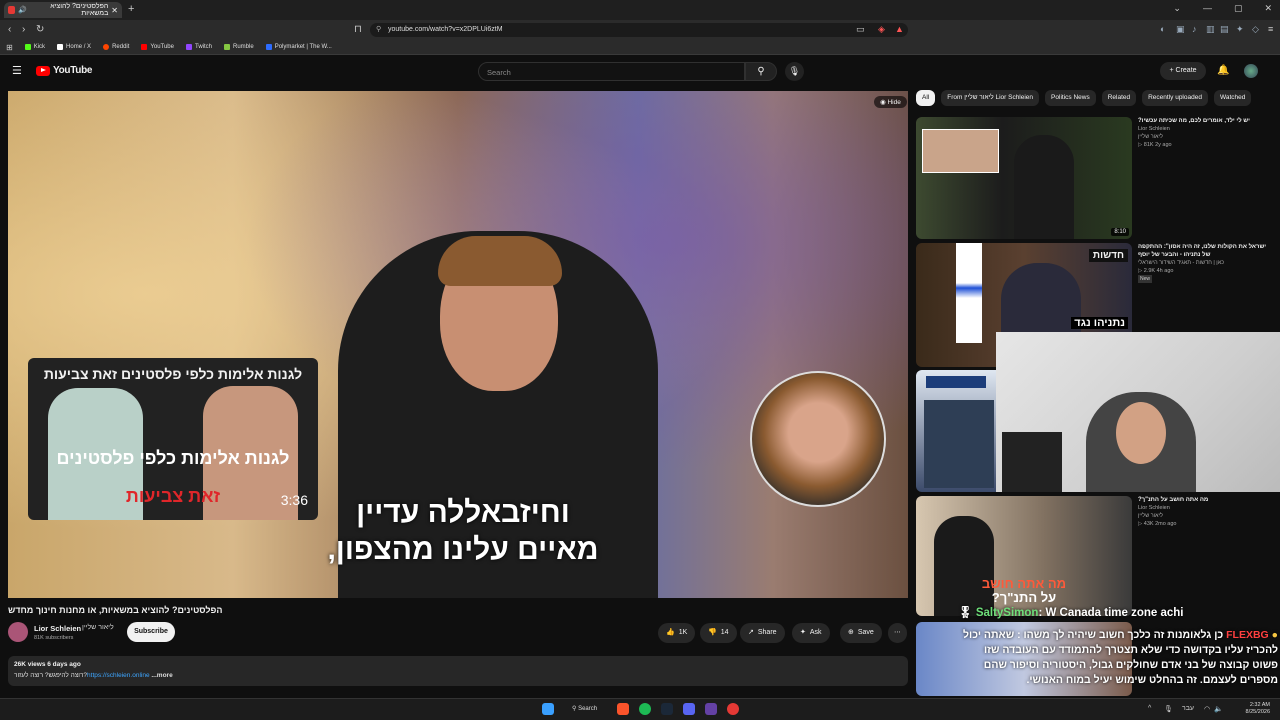 The width and height of the screenshot is (1280, 720). What do you see at coordinates (990, 98) in the screenshot?
I see `chip-from-channel: From ליאור שליין Lior Schleien` at bounding box center [990, 98].